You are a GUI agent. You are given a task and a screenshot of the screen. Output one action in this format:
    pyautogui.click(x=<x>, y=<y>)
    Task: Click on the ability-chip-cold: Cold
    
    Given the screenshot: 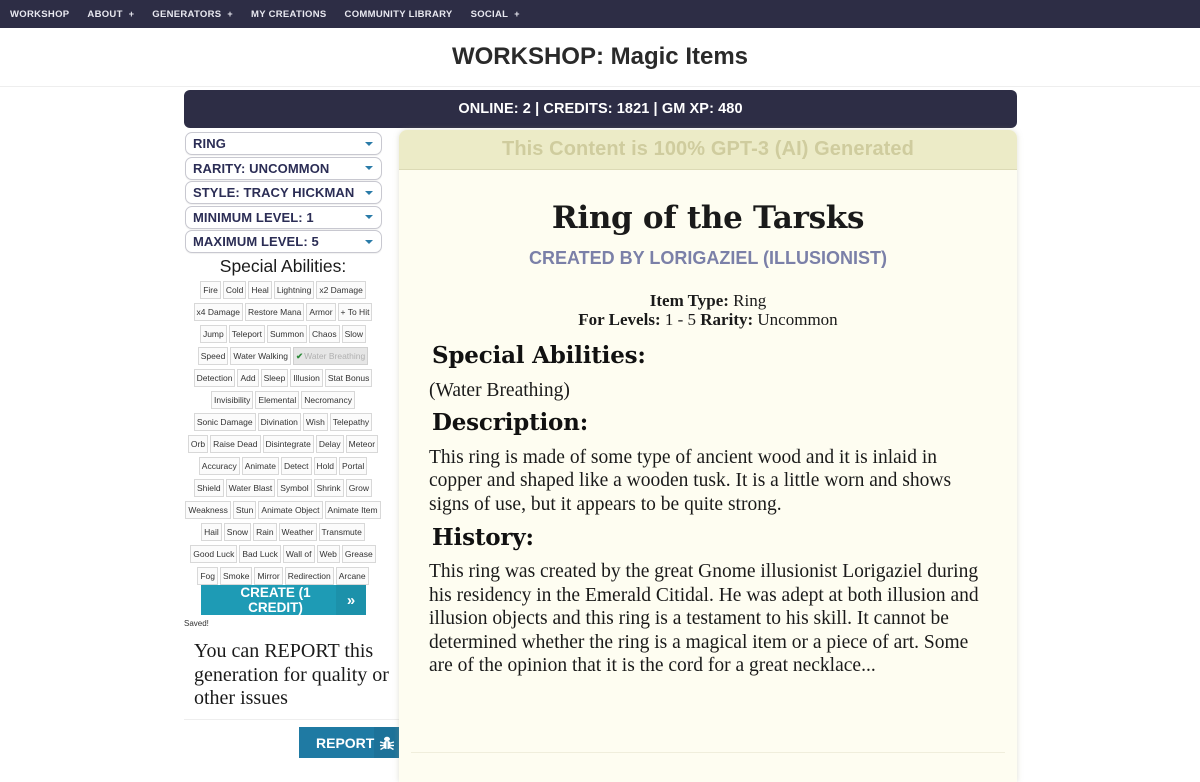 What is the action you would take?
    pyautogui.click(x=234, y=290)
    